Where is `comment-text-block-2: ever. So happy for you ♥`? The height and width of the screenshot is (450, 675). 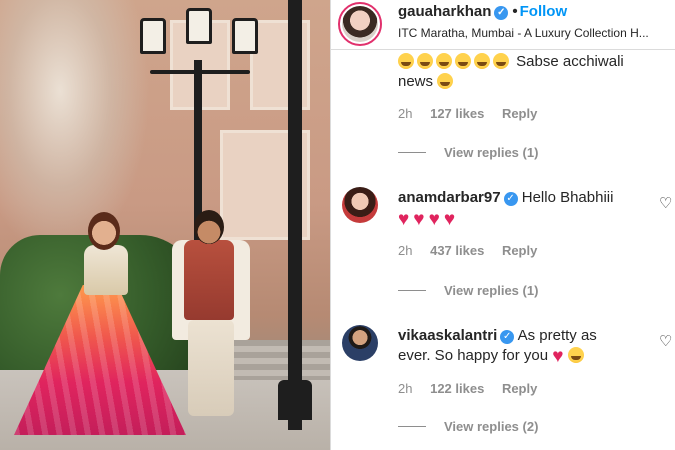 comment-text-block-2: ever. So happy for you ♥ is located at coordinates (525, 356).